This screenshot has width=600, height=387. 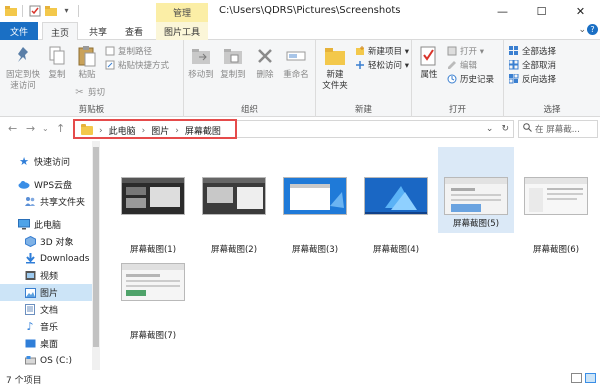 What do you see at coordinates (30, 128) in the screenshot?
I see `forward-arrow-icon: →` at bounding box center [30, 128].